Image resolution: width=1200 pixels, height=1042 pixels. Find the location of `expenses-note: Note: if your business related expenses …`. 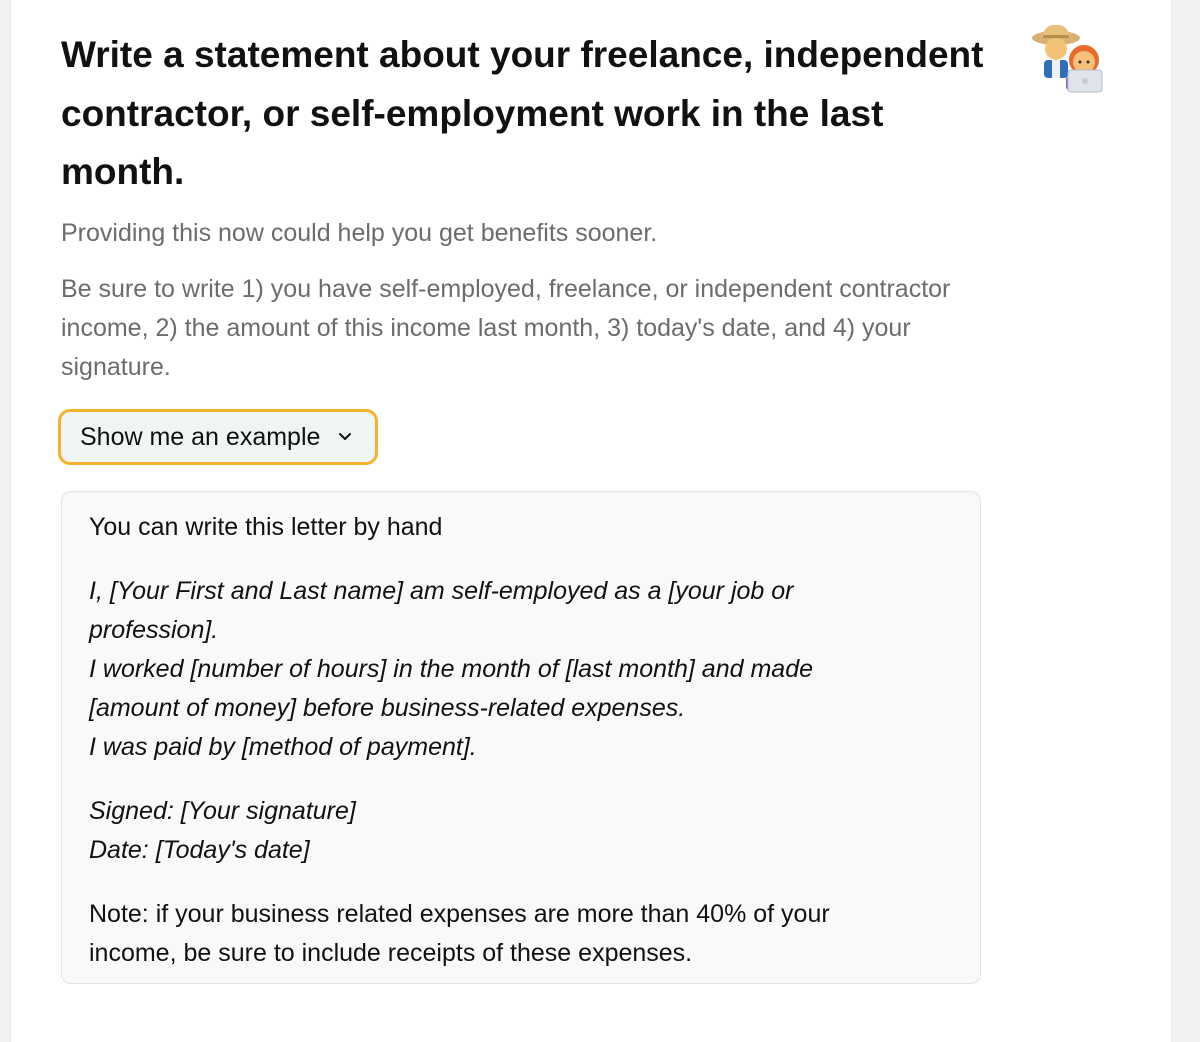

expenses-note: Note: if your business related expenses … is located at coordinates (459, 933).